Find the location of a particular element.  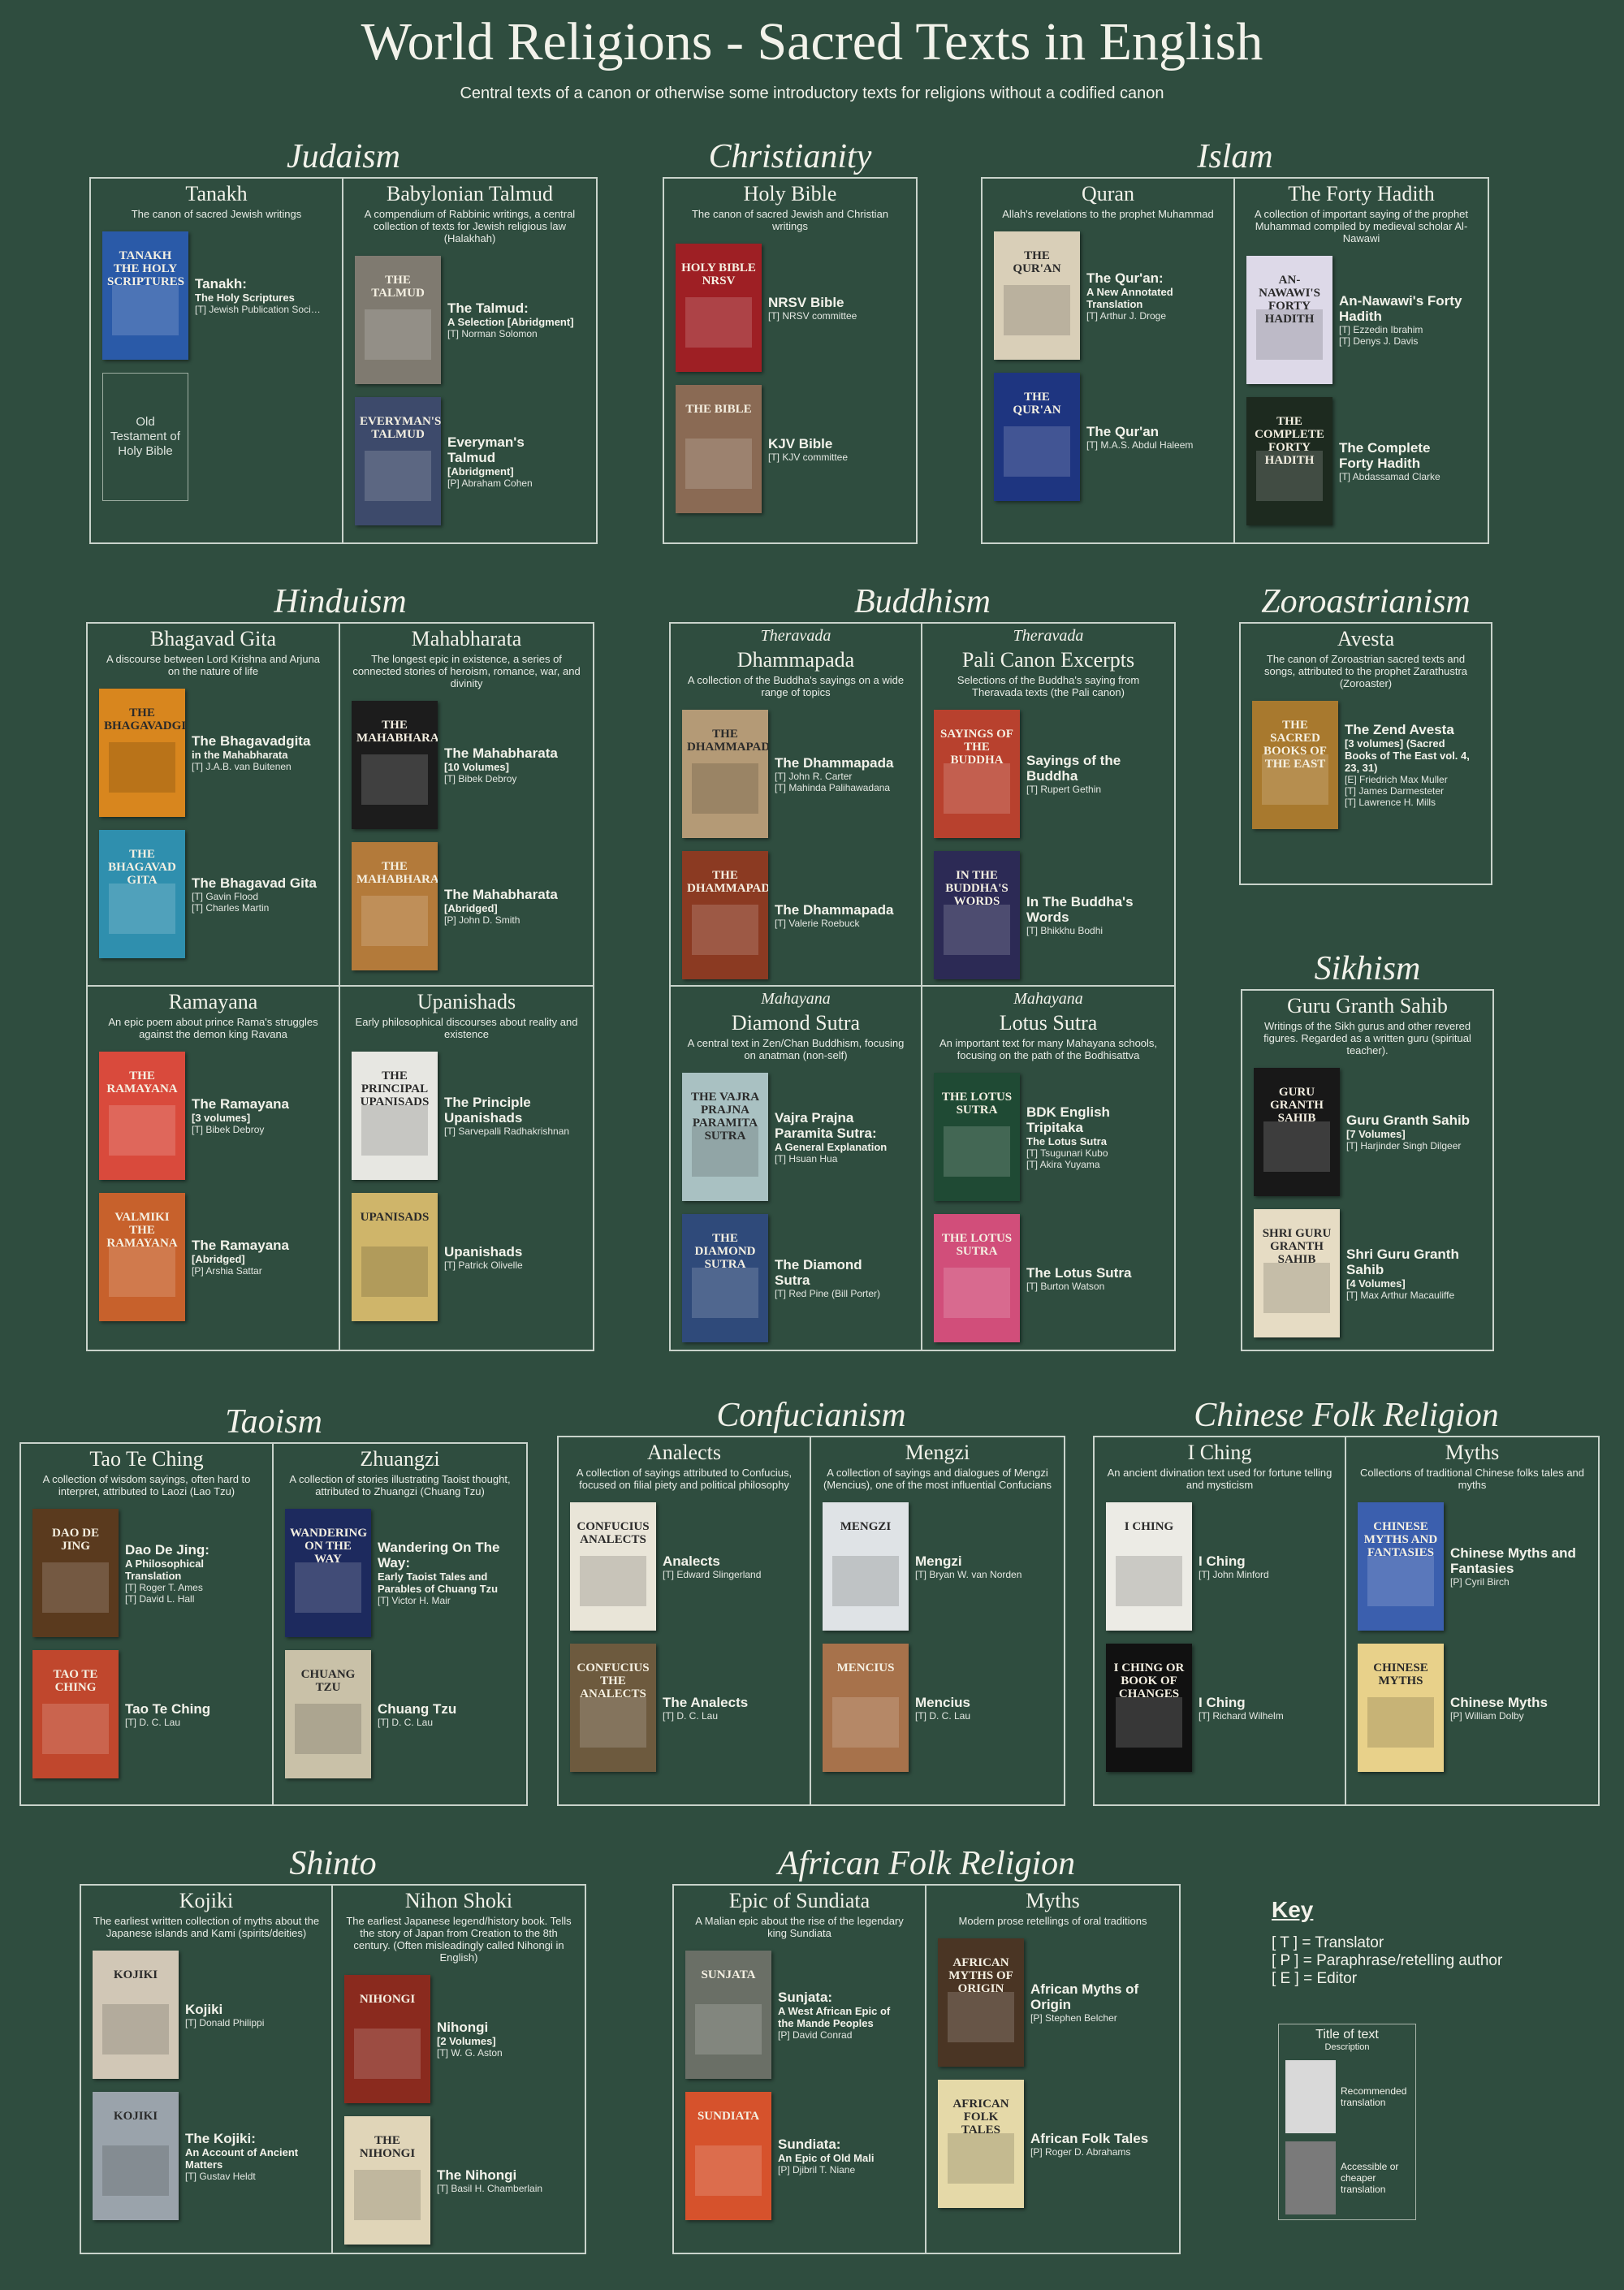

book-title: Vajra Prajna Paramita Sutra: is located at coordinates (837, 1125).